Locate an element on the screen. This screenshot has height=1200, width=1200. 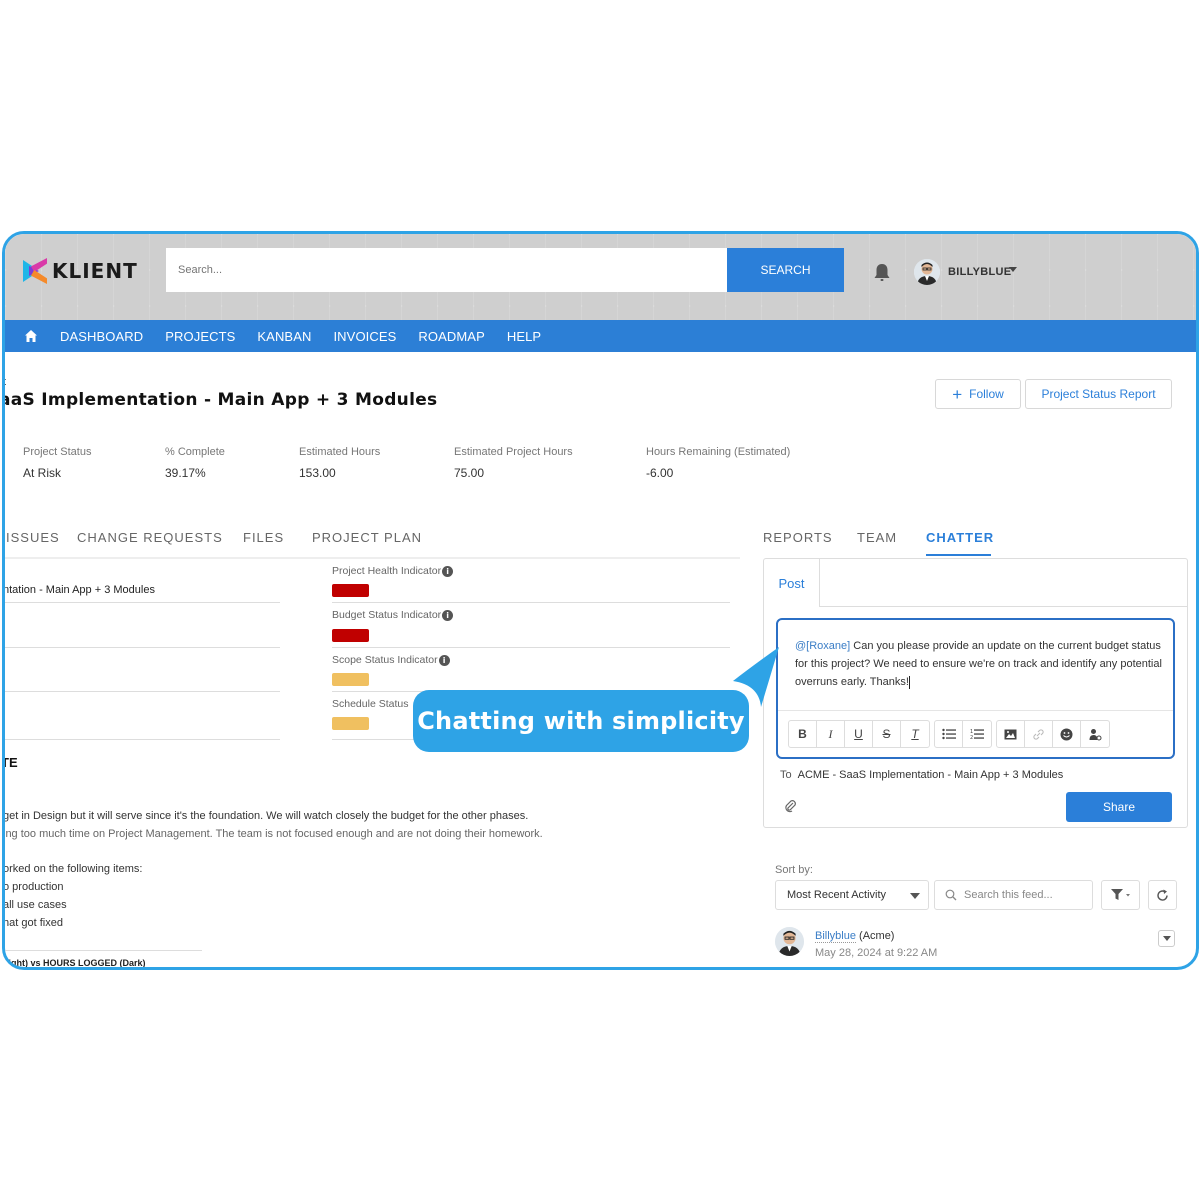
follow-button: + Follow is located at coordinates (978, 394).